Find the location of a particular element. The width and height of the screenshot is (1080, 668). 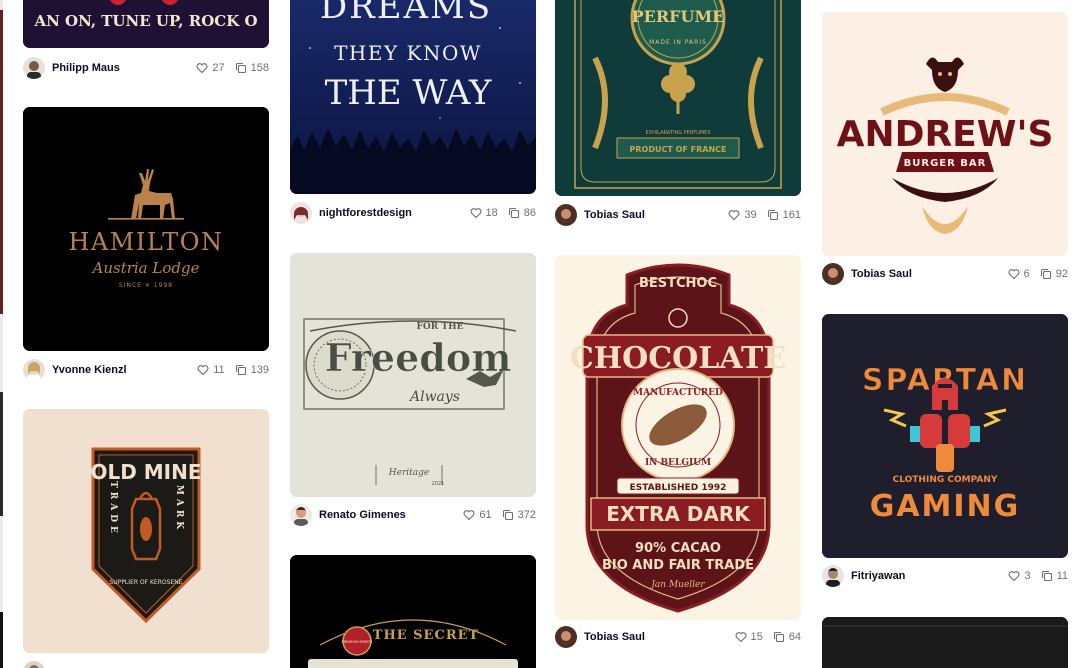

view-stat: 372 is located at coordinates (519, 515).